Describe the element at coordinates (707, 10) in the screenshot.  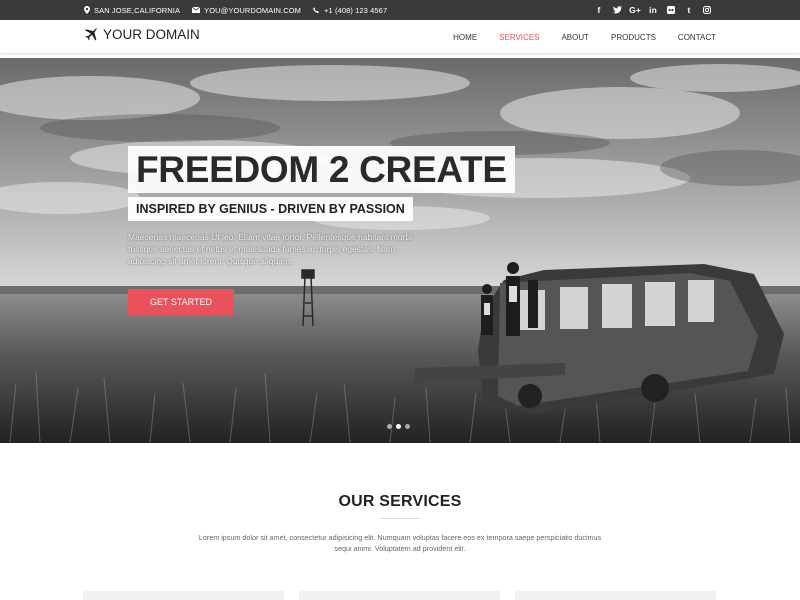
I see `instagram-icon` at that location.